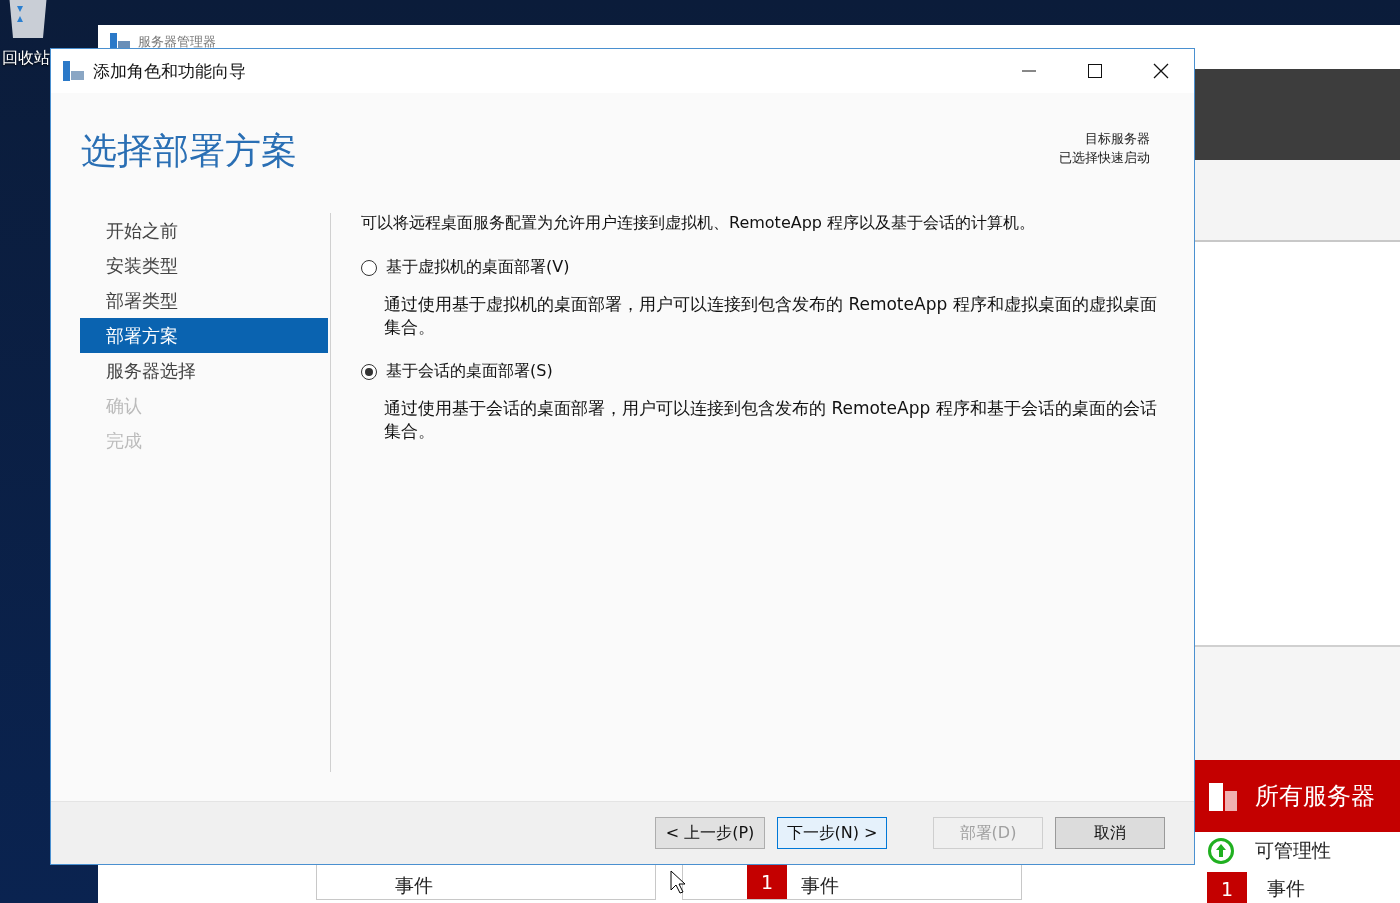 The height and width of the screenshot is (903, 1400). What do you see at coordinates (771, 316) in the screenshot?
I see `option-description: 通过使用基于虚拟机的桌面部署，用户可以连接到包含发布的 RemoteApp 程序和虚拟桌面的虚拟桌面集合。` at bounding box center [771, 316].